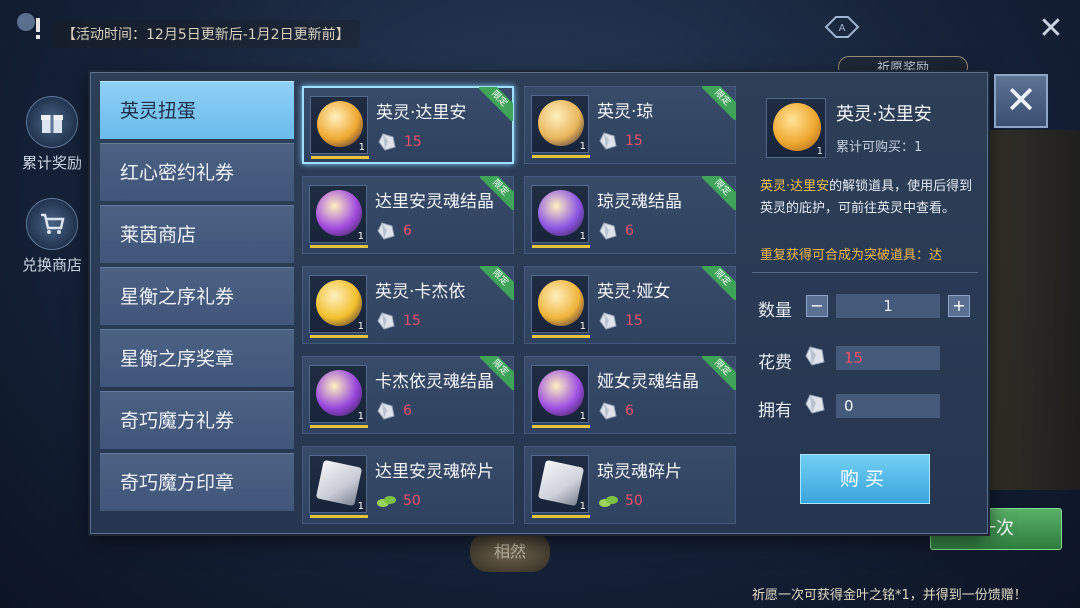  What do you see at coordinates (197, 110) in the screenshot?
I see `category-item: 英灵扭蛋` at bounding box center [197, 110].